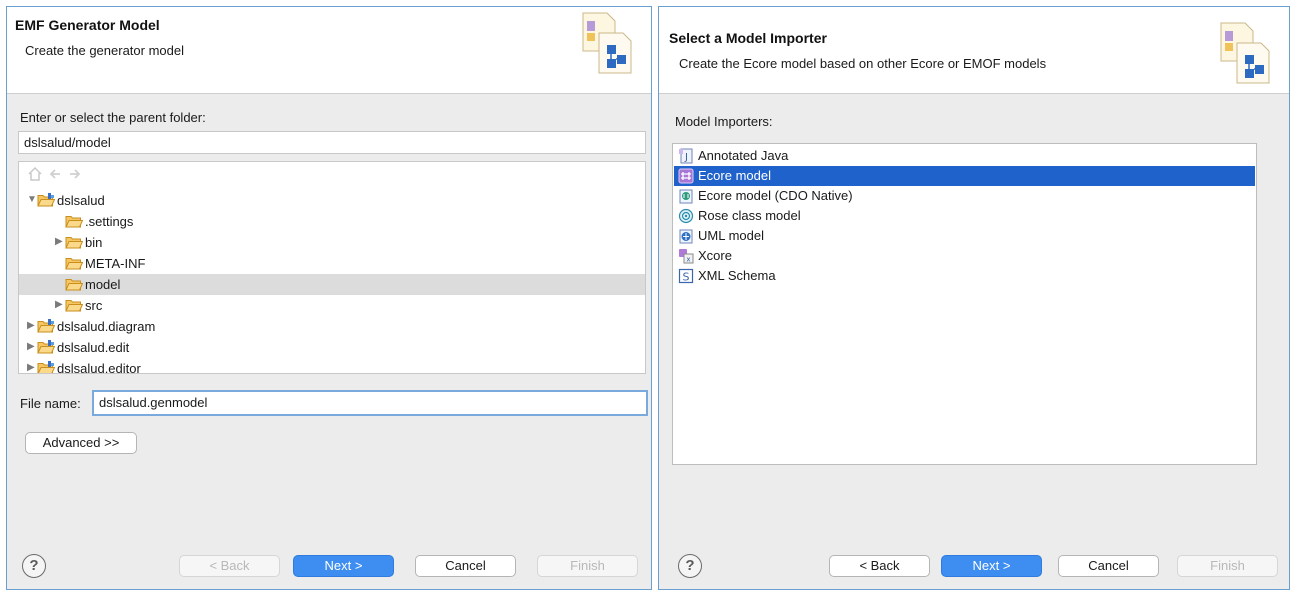 The width and height of the screenshot is (1292, 590). Describe the element at coordinates (332, 284) in the screenshot. I see `tree-item-model: model` at that location.